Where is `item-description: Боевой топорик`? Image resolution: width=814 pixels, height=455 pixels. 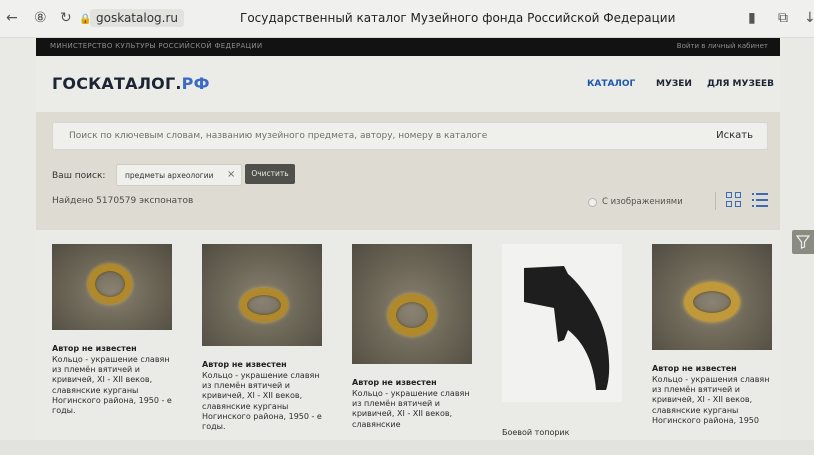
item-description: Боевой топорик is located at coordinates (563, 433).